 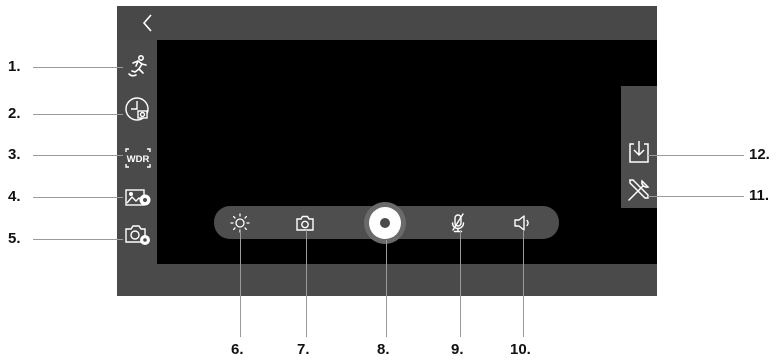 I want to click on camera-gear-icon, so click(x=137, y=235).